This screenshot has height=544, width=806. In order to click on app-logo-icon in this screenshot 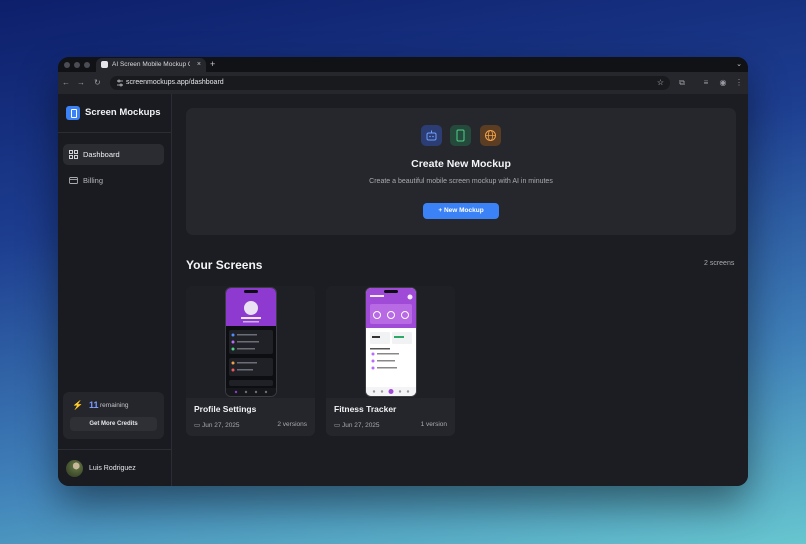, I will do `click(73, 113)`.